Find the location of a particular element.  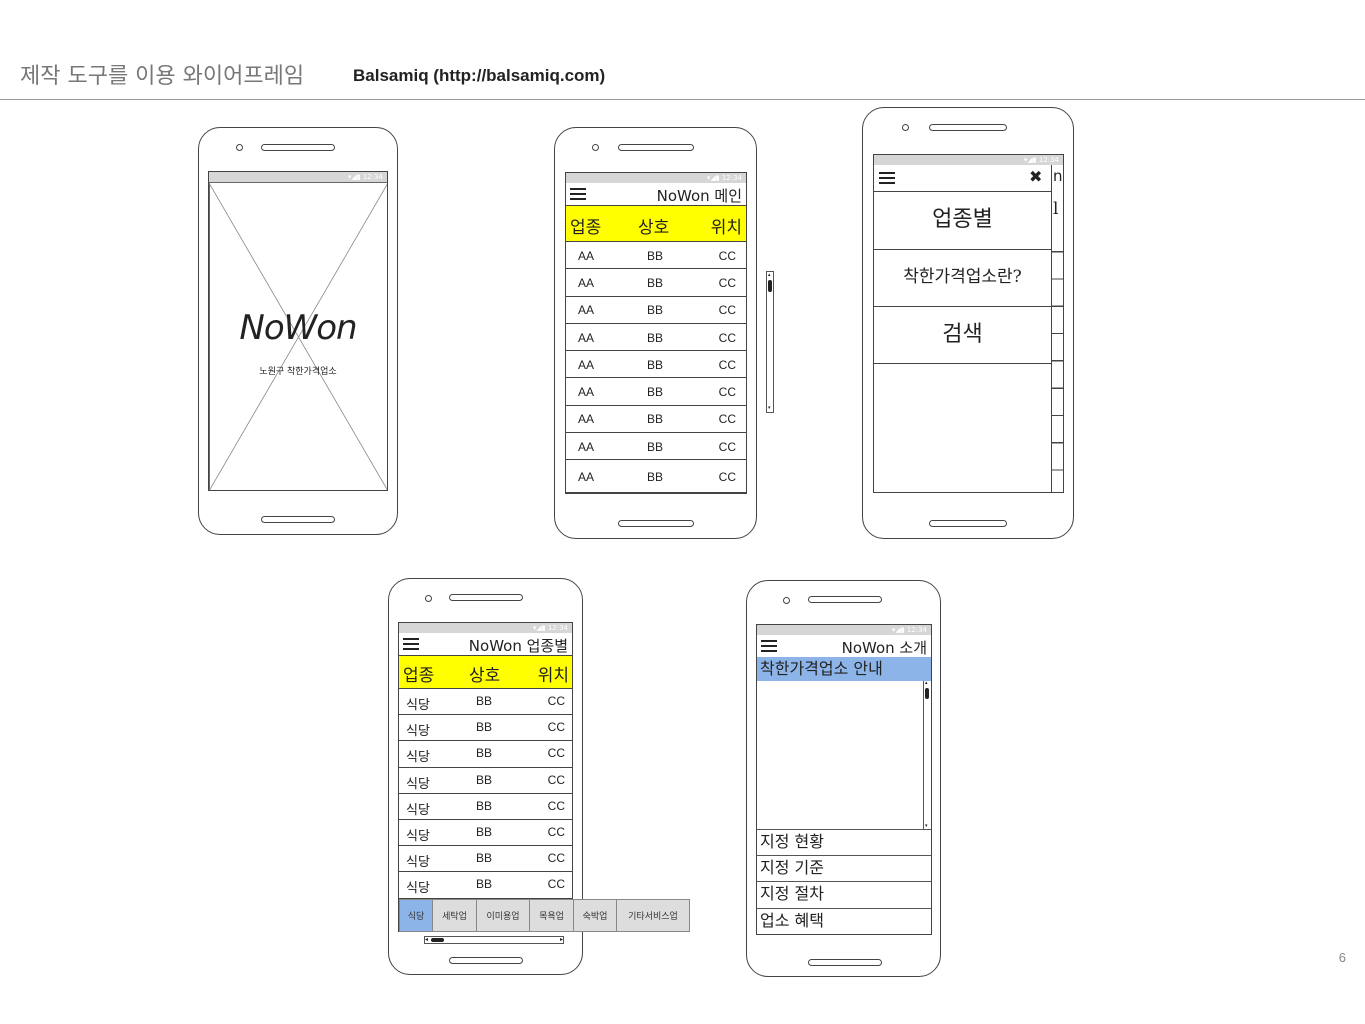

horizontal-scrollbar: ◂ ▸ is located at coordinates (494, 940).